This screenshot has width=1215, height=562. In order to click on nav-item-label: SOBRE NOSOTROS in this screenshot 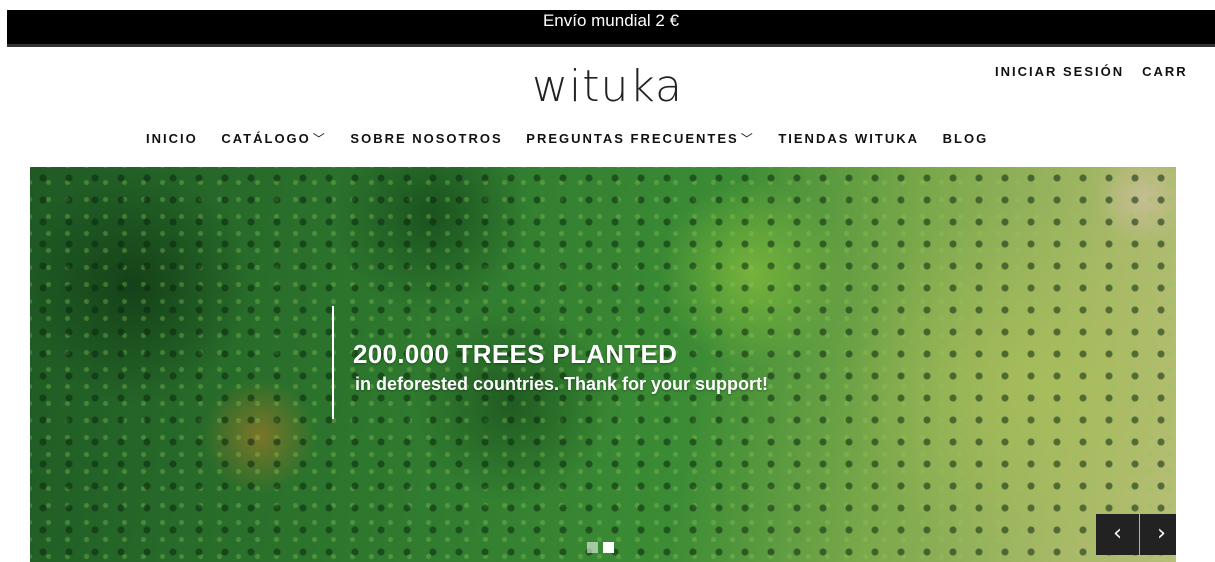, I will do `click(426, 138)`.